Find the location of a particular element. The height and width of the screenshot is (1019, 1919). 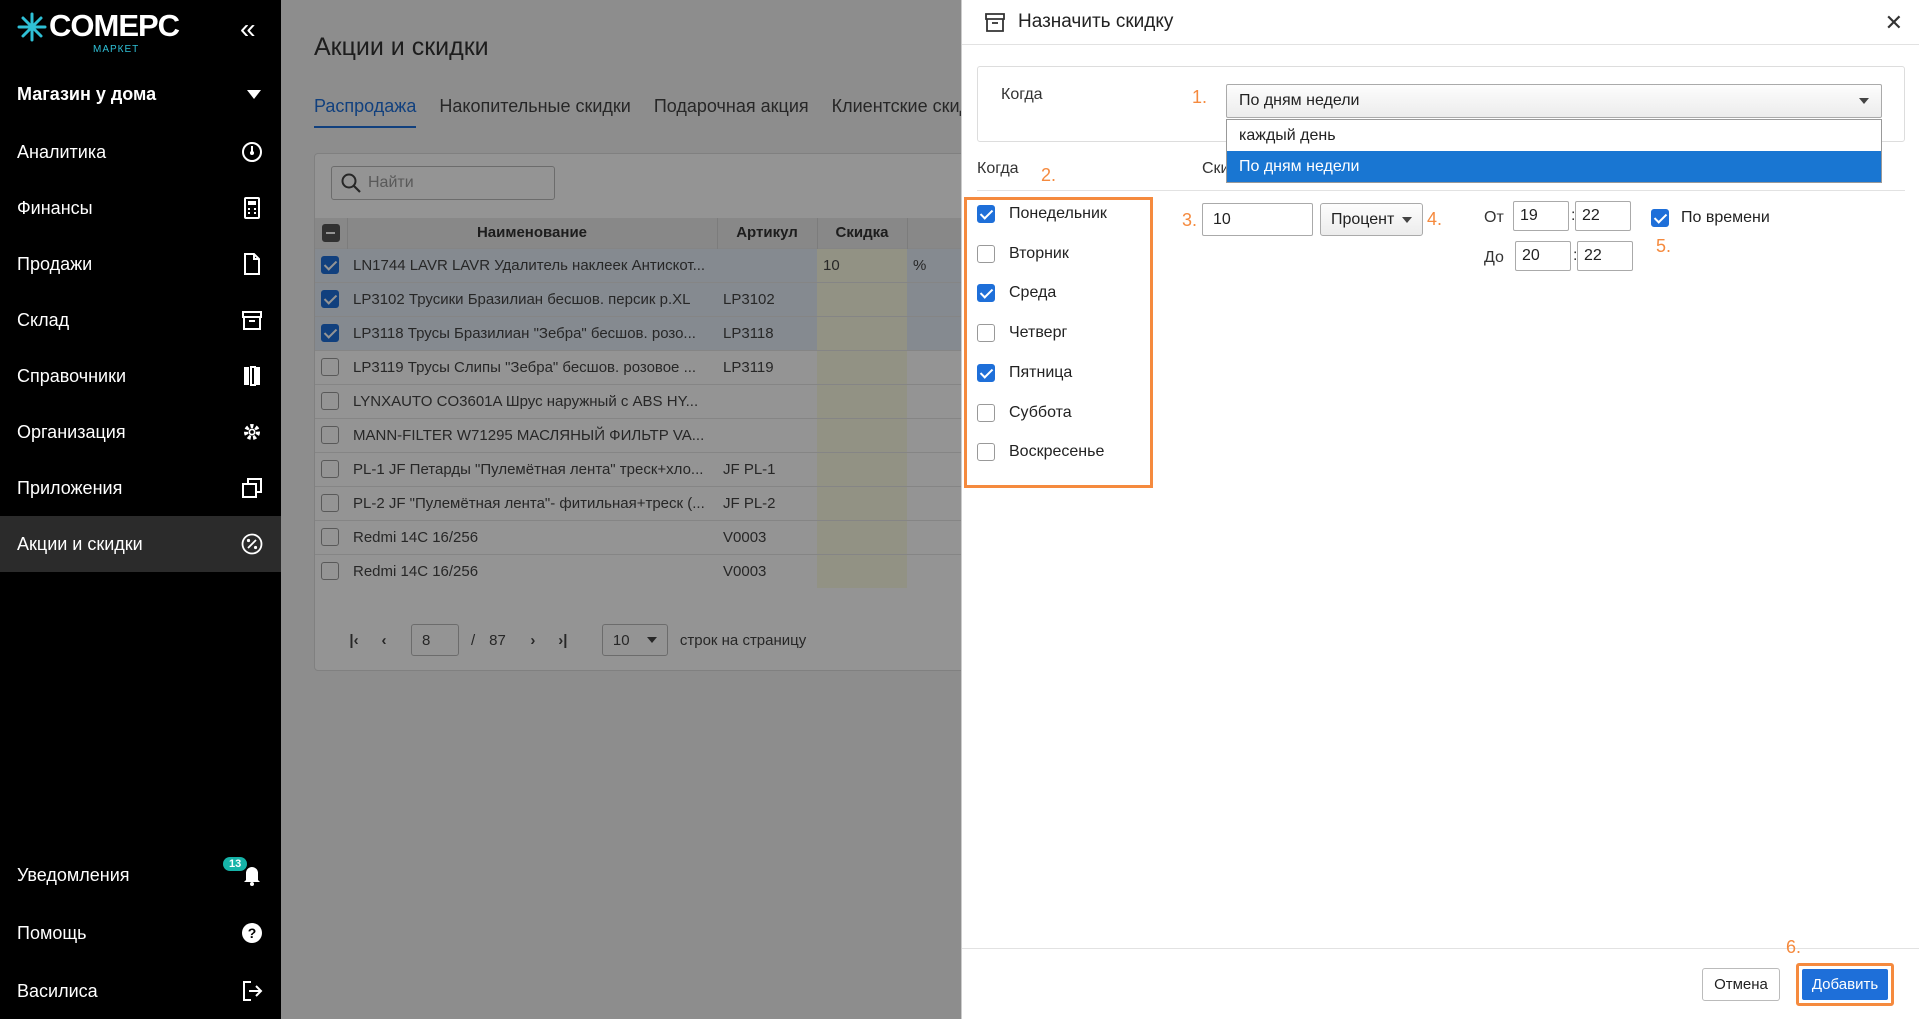

logout-icon is located at coordinates (252, 991).